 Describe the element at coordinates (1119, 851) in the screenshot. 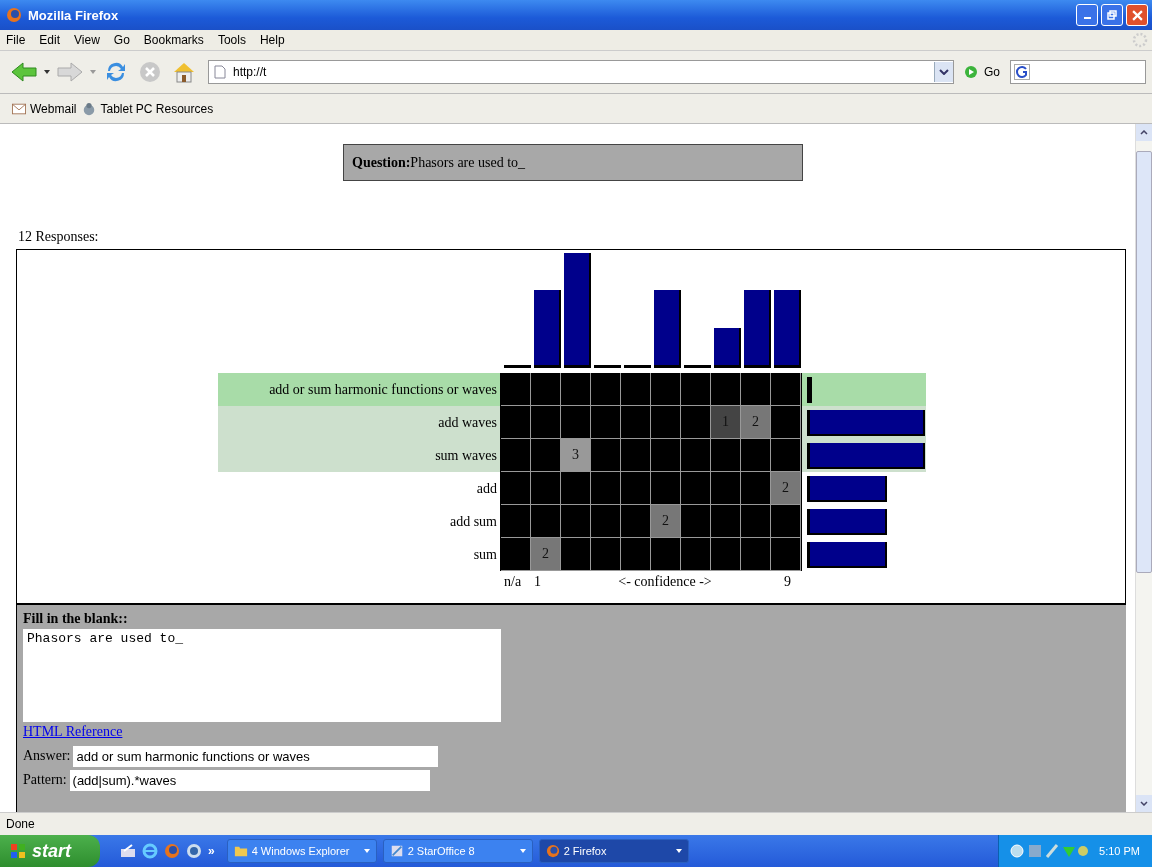

I see `clock: 5:10 PM` at that location.